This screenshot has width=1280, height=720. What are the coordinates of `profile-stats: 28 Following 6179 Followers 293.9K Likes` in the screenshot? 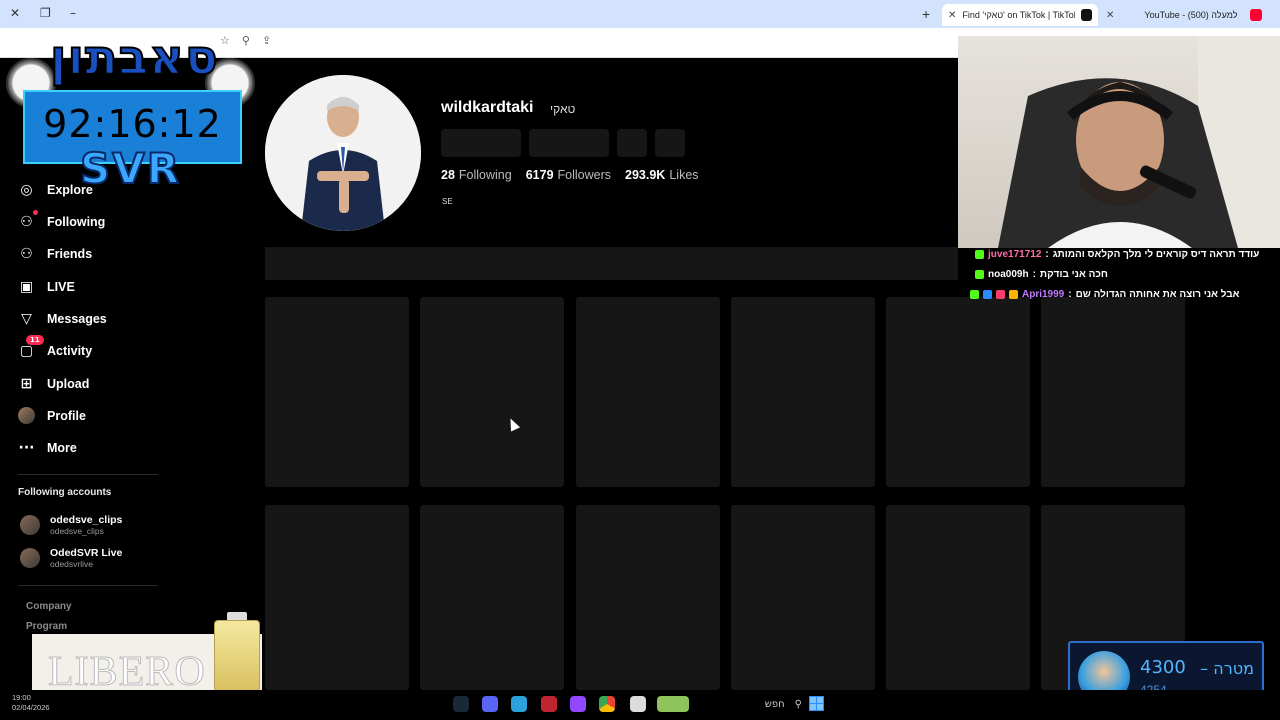 It's located at (570, 175).